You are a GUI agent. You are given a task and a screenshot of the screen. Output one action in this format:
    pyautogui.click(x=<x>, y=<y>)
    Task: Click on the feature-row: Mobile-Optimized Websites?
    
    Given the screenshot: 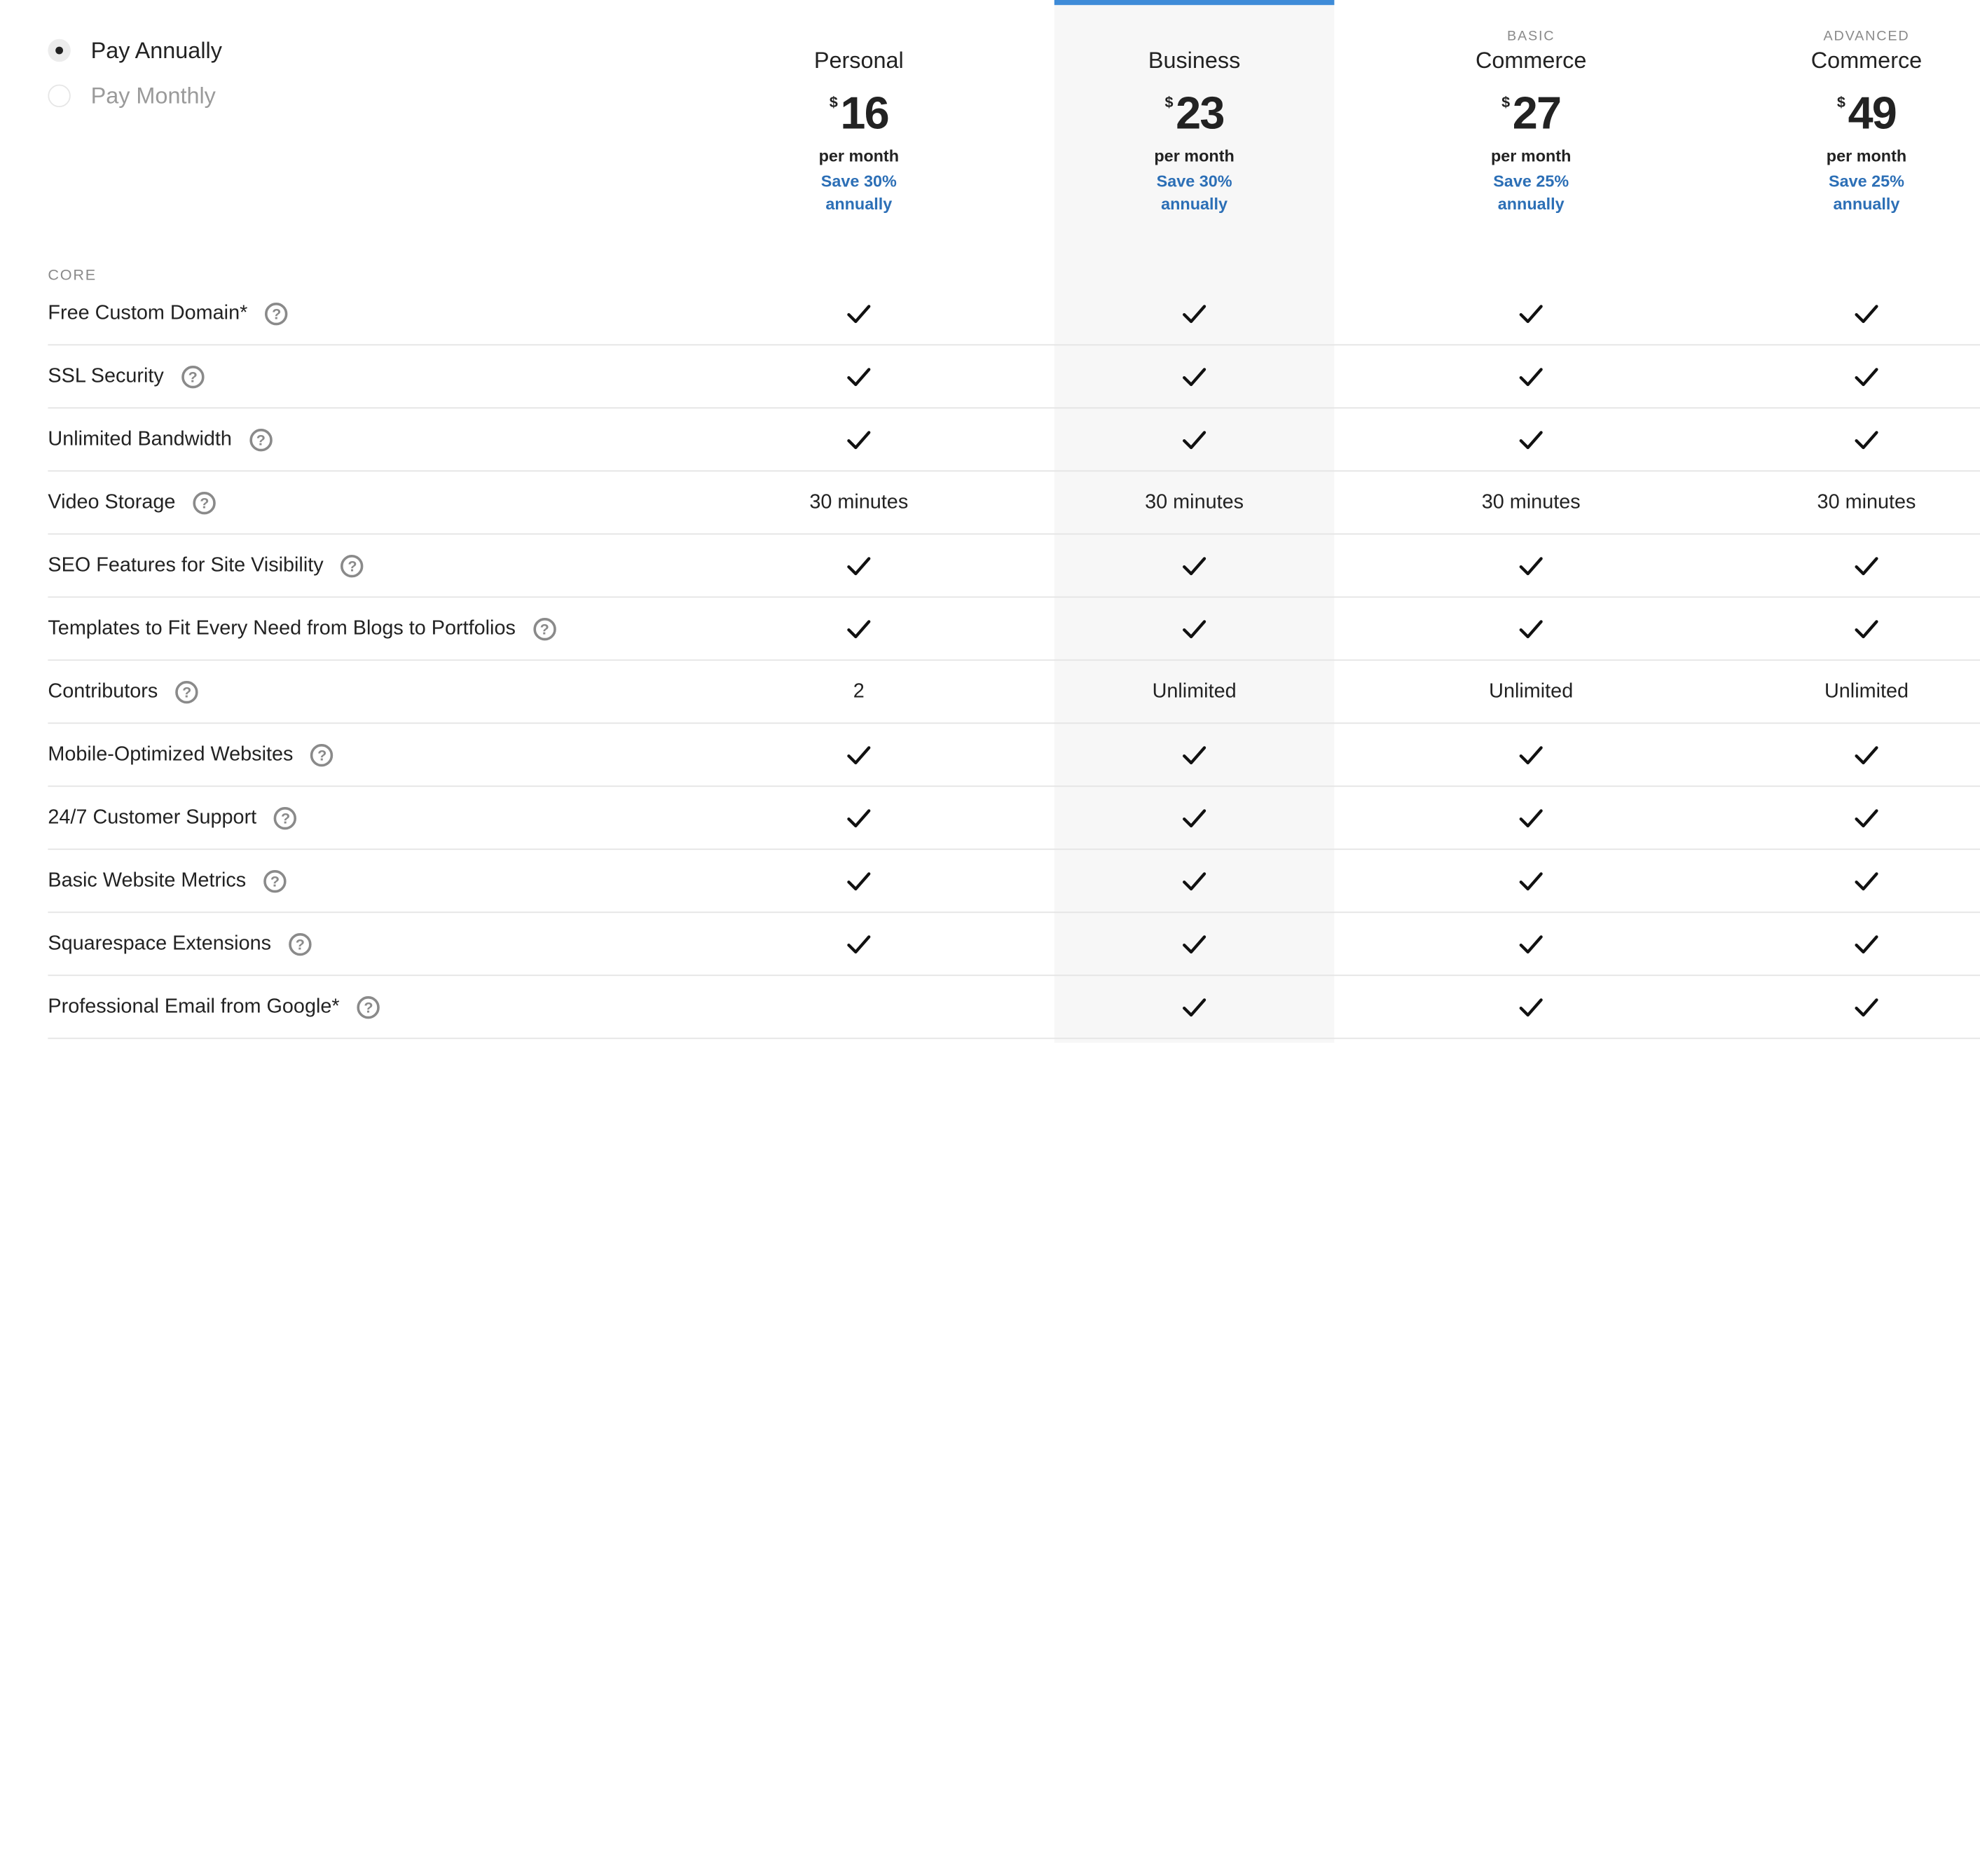 What is the action you would take?
    pyautogui.click(x=1014, y=755)
    